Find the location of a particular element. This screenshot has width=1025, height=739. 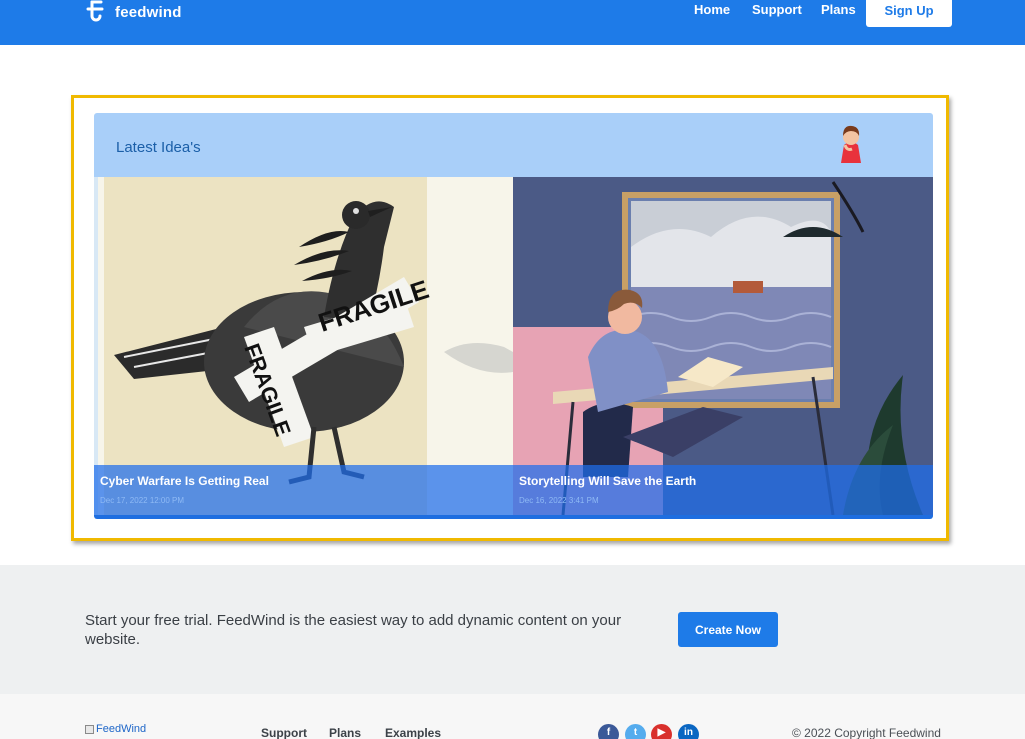

nav-home-link: Home is located at coordinates (712, 9).